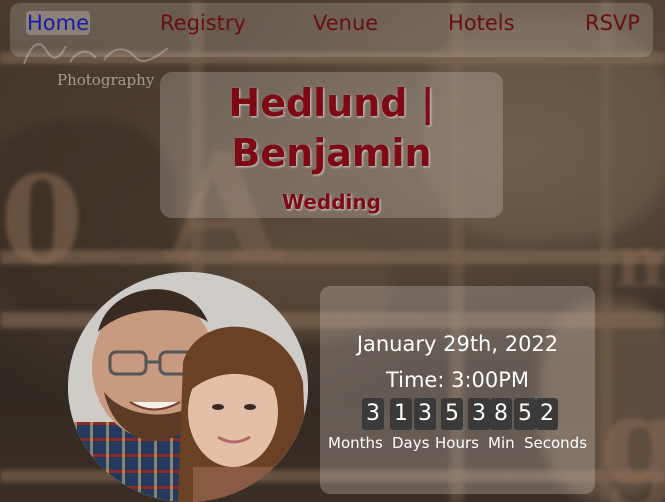 This screenshot has width=665, height=502. I want to click on countdown-label-seconds: Seconds, so click(556, 443).